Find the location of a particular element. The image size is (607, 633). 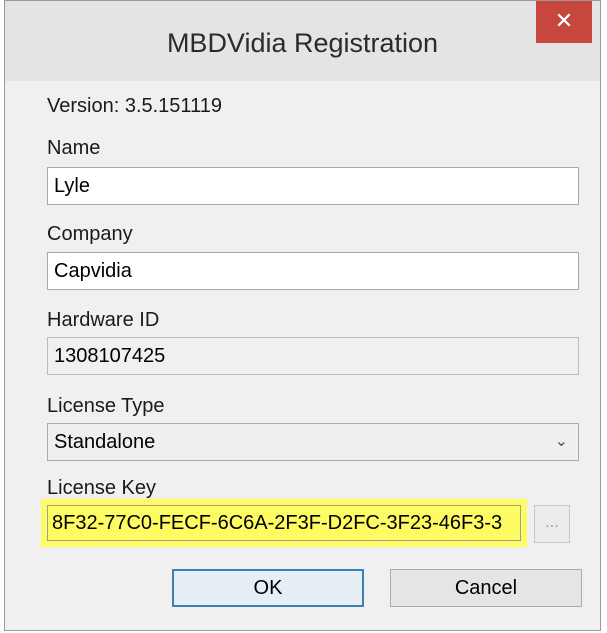

license-type-value: Standalone is located at coordinates (105, 442).